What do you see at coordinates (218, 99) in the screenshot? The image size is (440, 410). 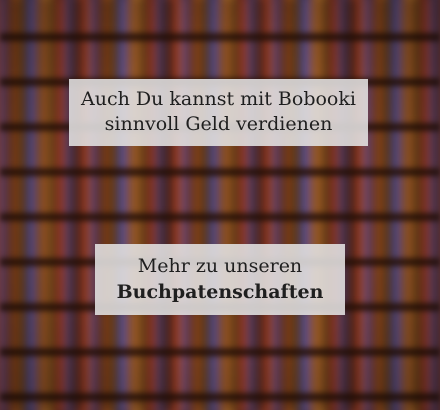 I see `headline-line-1: Auch Du kannst mit Bobooki` at bounding box center [218, 99].